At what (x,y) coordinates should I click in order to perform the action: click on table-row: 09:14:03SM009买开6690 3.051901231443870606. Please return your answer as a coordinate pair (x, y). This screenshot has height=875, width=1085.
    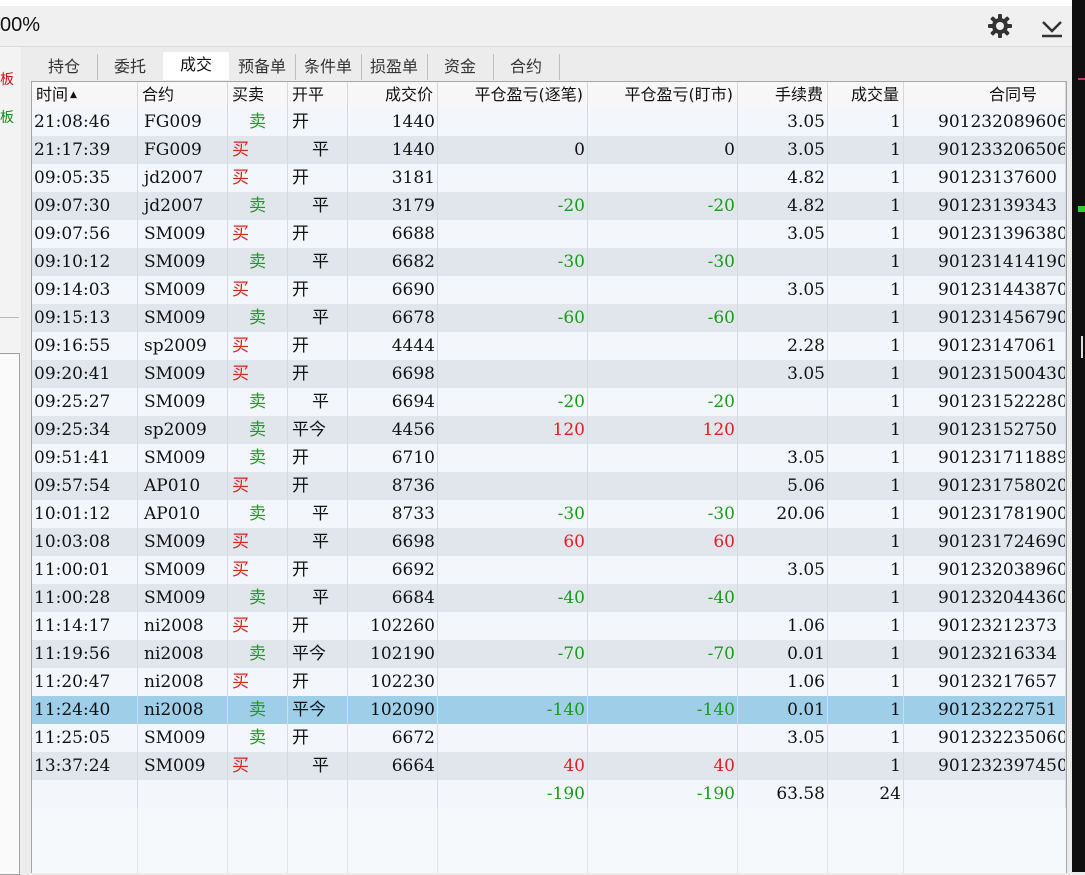
    Looking at the image, I should click on (549, 290).